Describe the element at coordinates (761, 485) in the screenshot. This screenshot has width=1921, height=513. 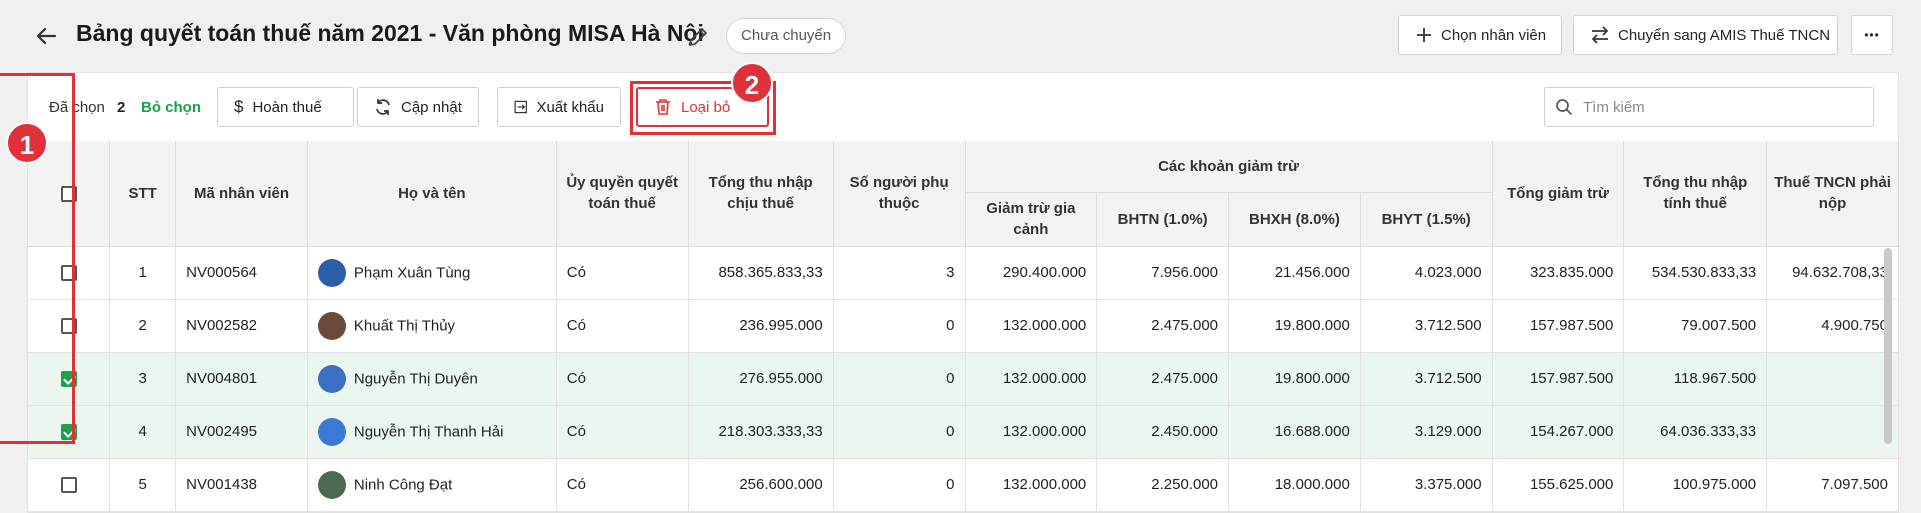
I see `taxable-income-cell: 256.600.000` at that location.